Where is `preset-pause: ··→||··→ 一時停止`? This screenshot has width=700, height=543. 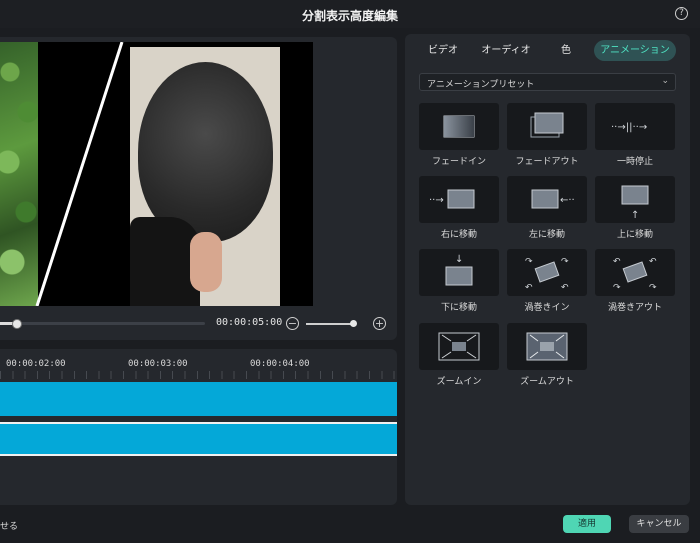 preset-pause: ··→||··→ 一時停止 is located at coordinates (635, 140).